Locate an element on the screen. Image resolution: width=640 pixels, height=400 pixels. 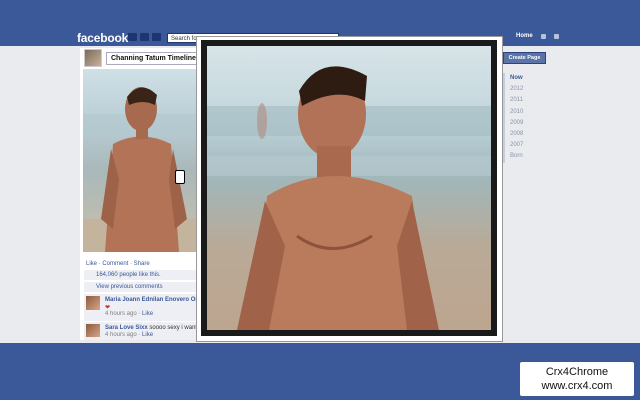
year-item-2011: 2011 is located at coordinates (516, 100).